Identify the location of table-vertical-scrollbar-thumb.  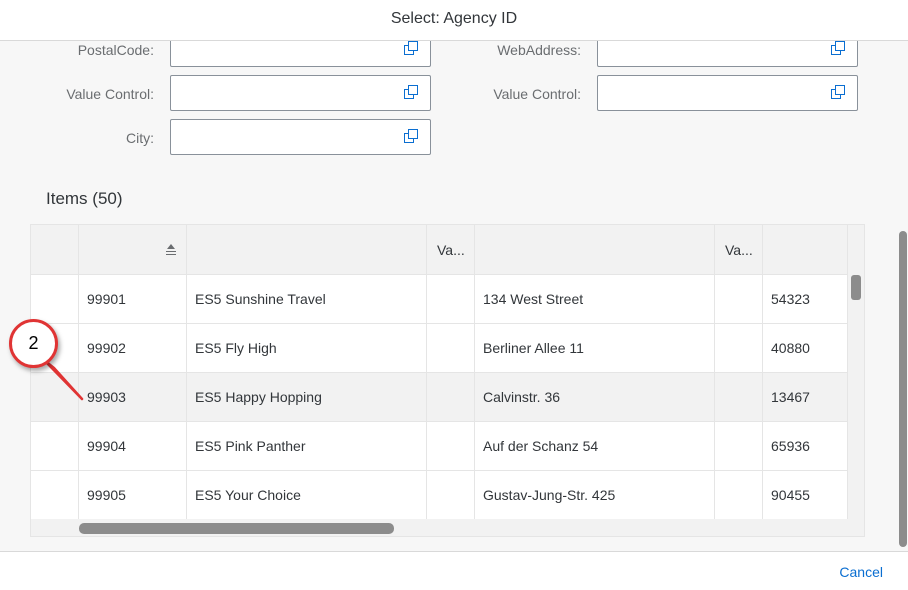
(856, 287).